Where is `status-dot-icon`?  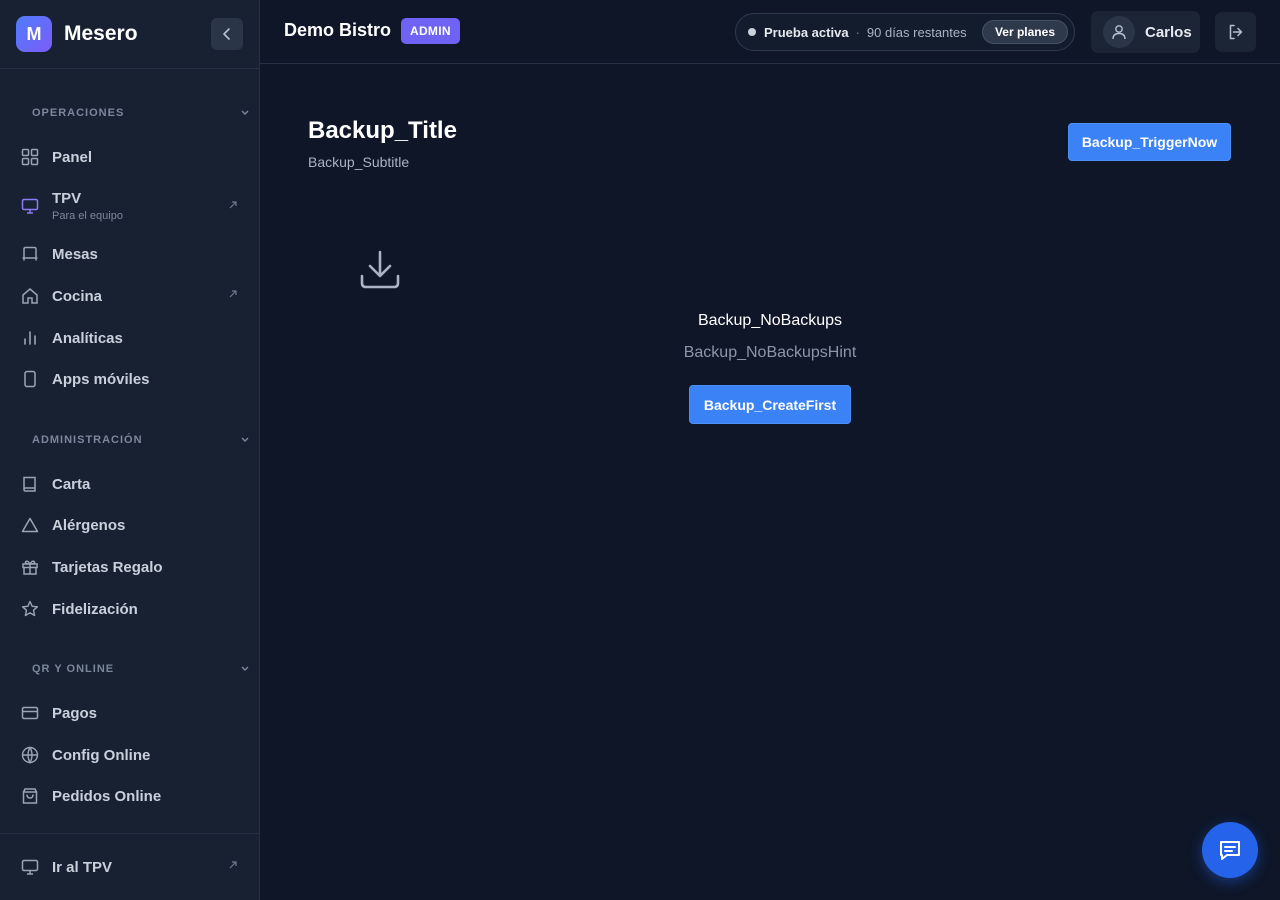
status-dot-icon is located at coordinates (752, 32).